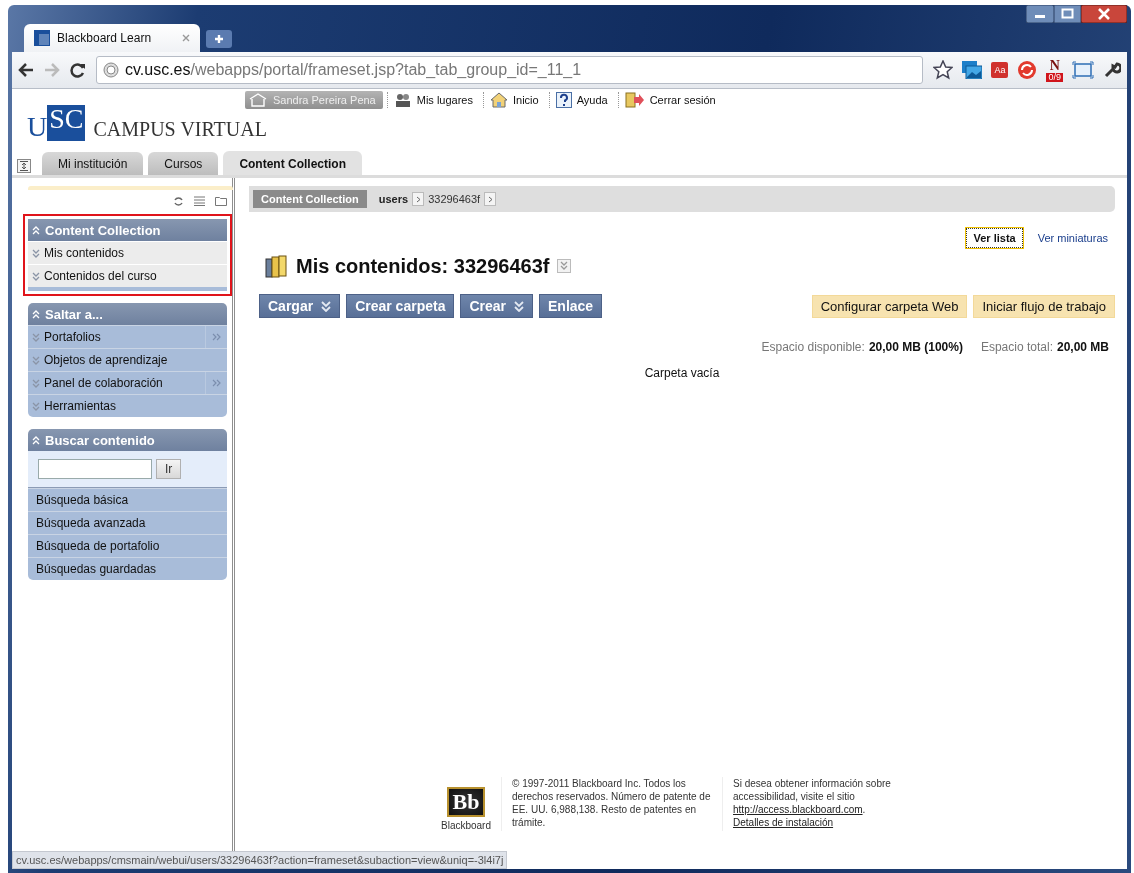  Describe the element at coordinates (127, 275) in the screenshot. I see `sidebar-item: Contenidos del curso` at that location.